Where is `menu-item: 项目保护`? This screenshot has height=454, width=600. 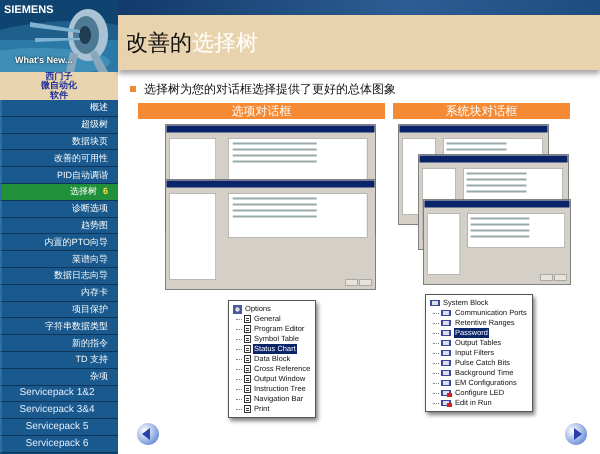 menu-item: 项目保护 is located at coordinates (59, 310).